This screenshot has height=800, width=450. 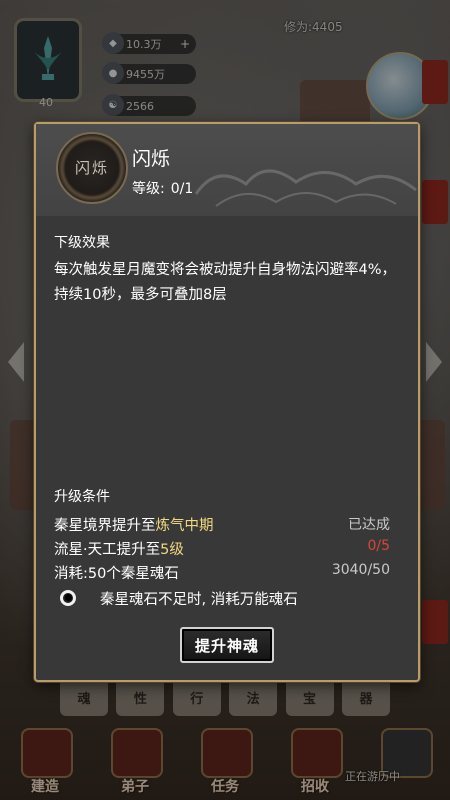 I want to click on condition-text: 流星·天工提升至, so click(x=107, y=550).